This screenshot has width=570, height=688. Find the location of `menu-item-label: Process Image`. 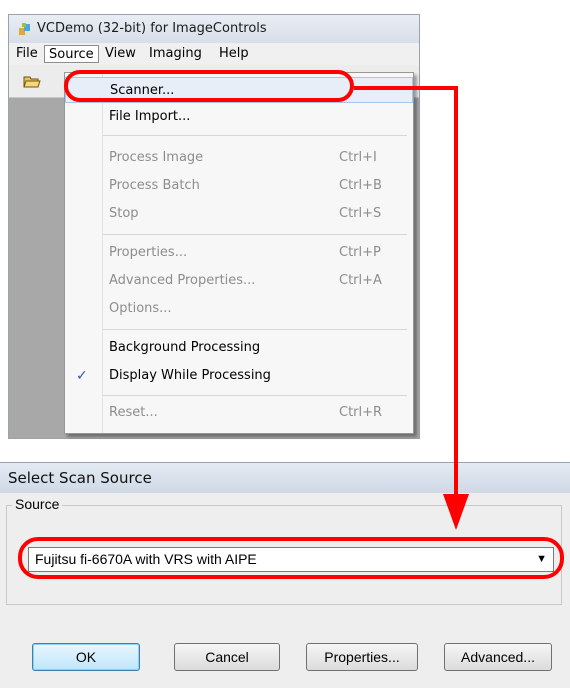

menu-item-label: Process Image is located at coordinates (156, 157).